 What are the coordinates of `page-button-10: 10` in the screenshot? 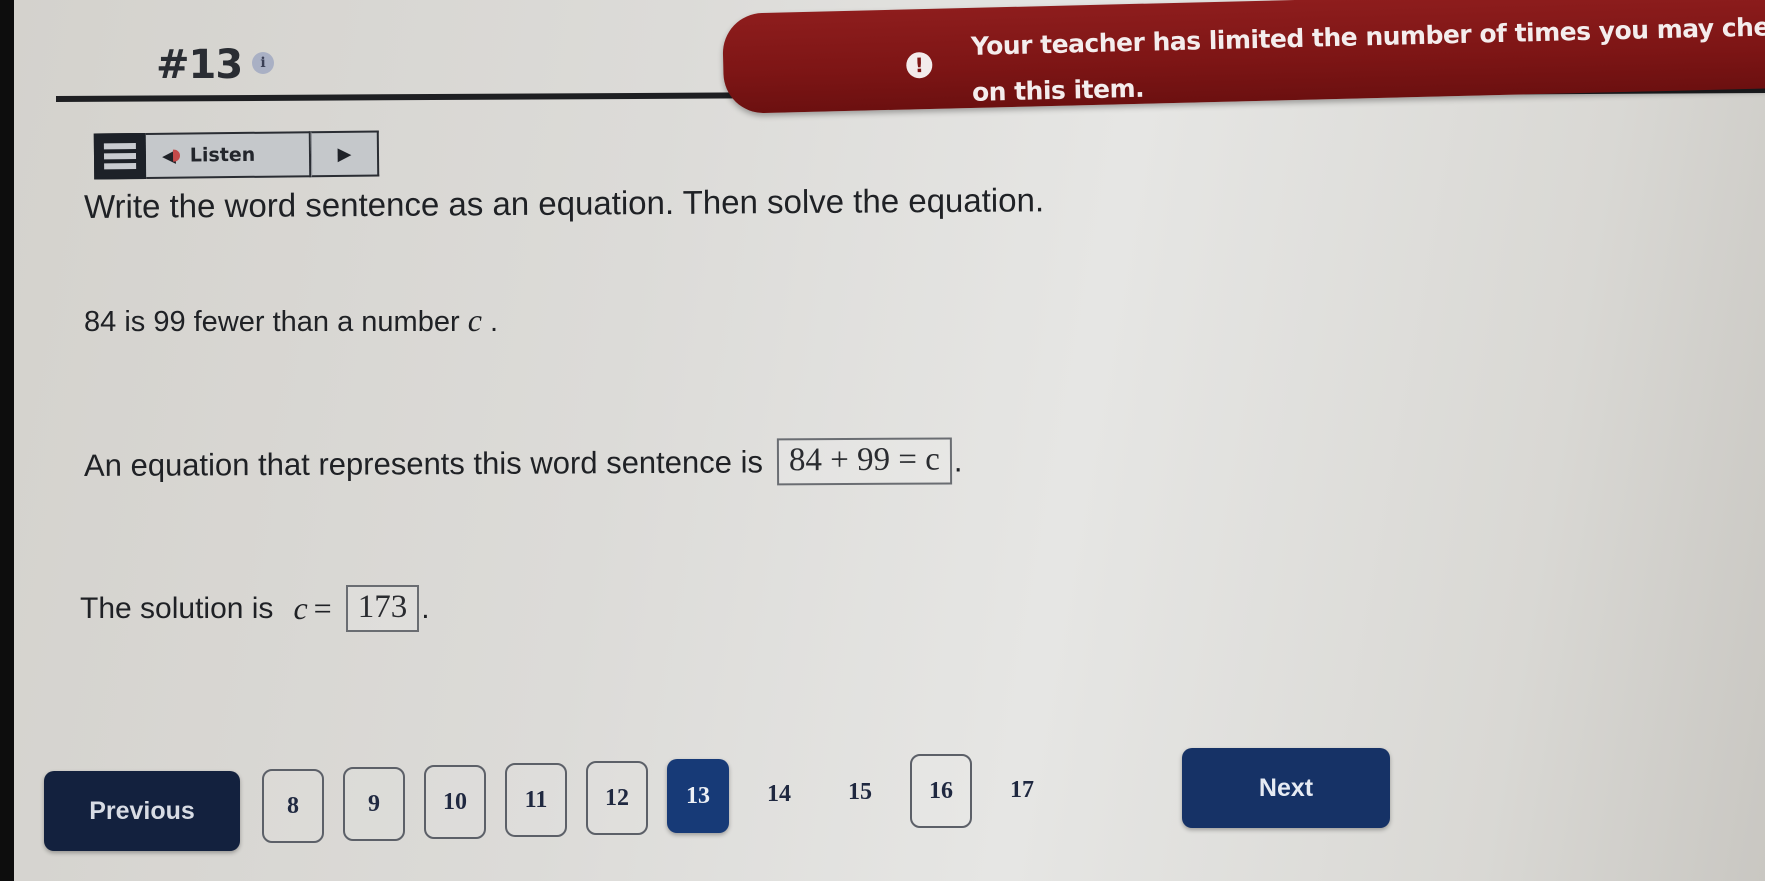 It's located at (455, 802).